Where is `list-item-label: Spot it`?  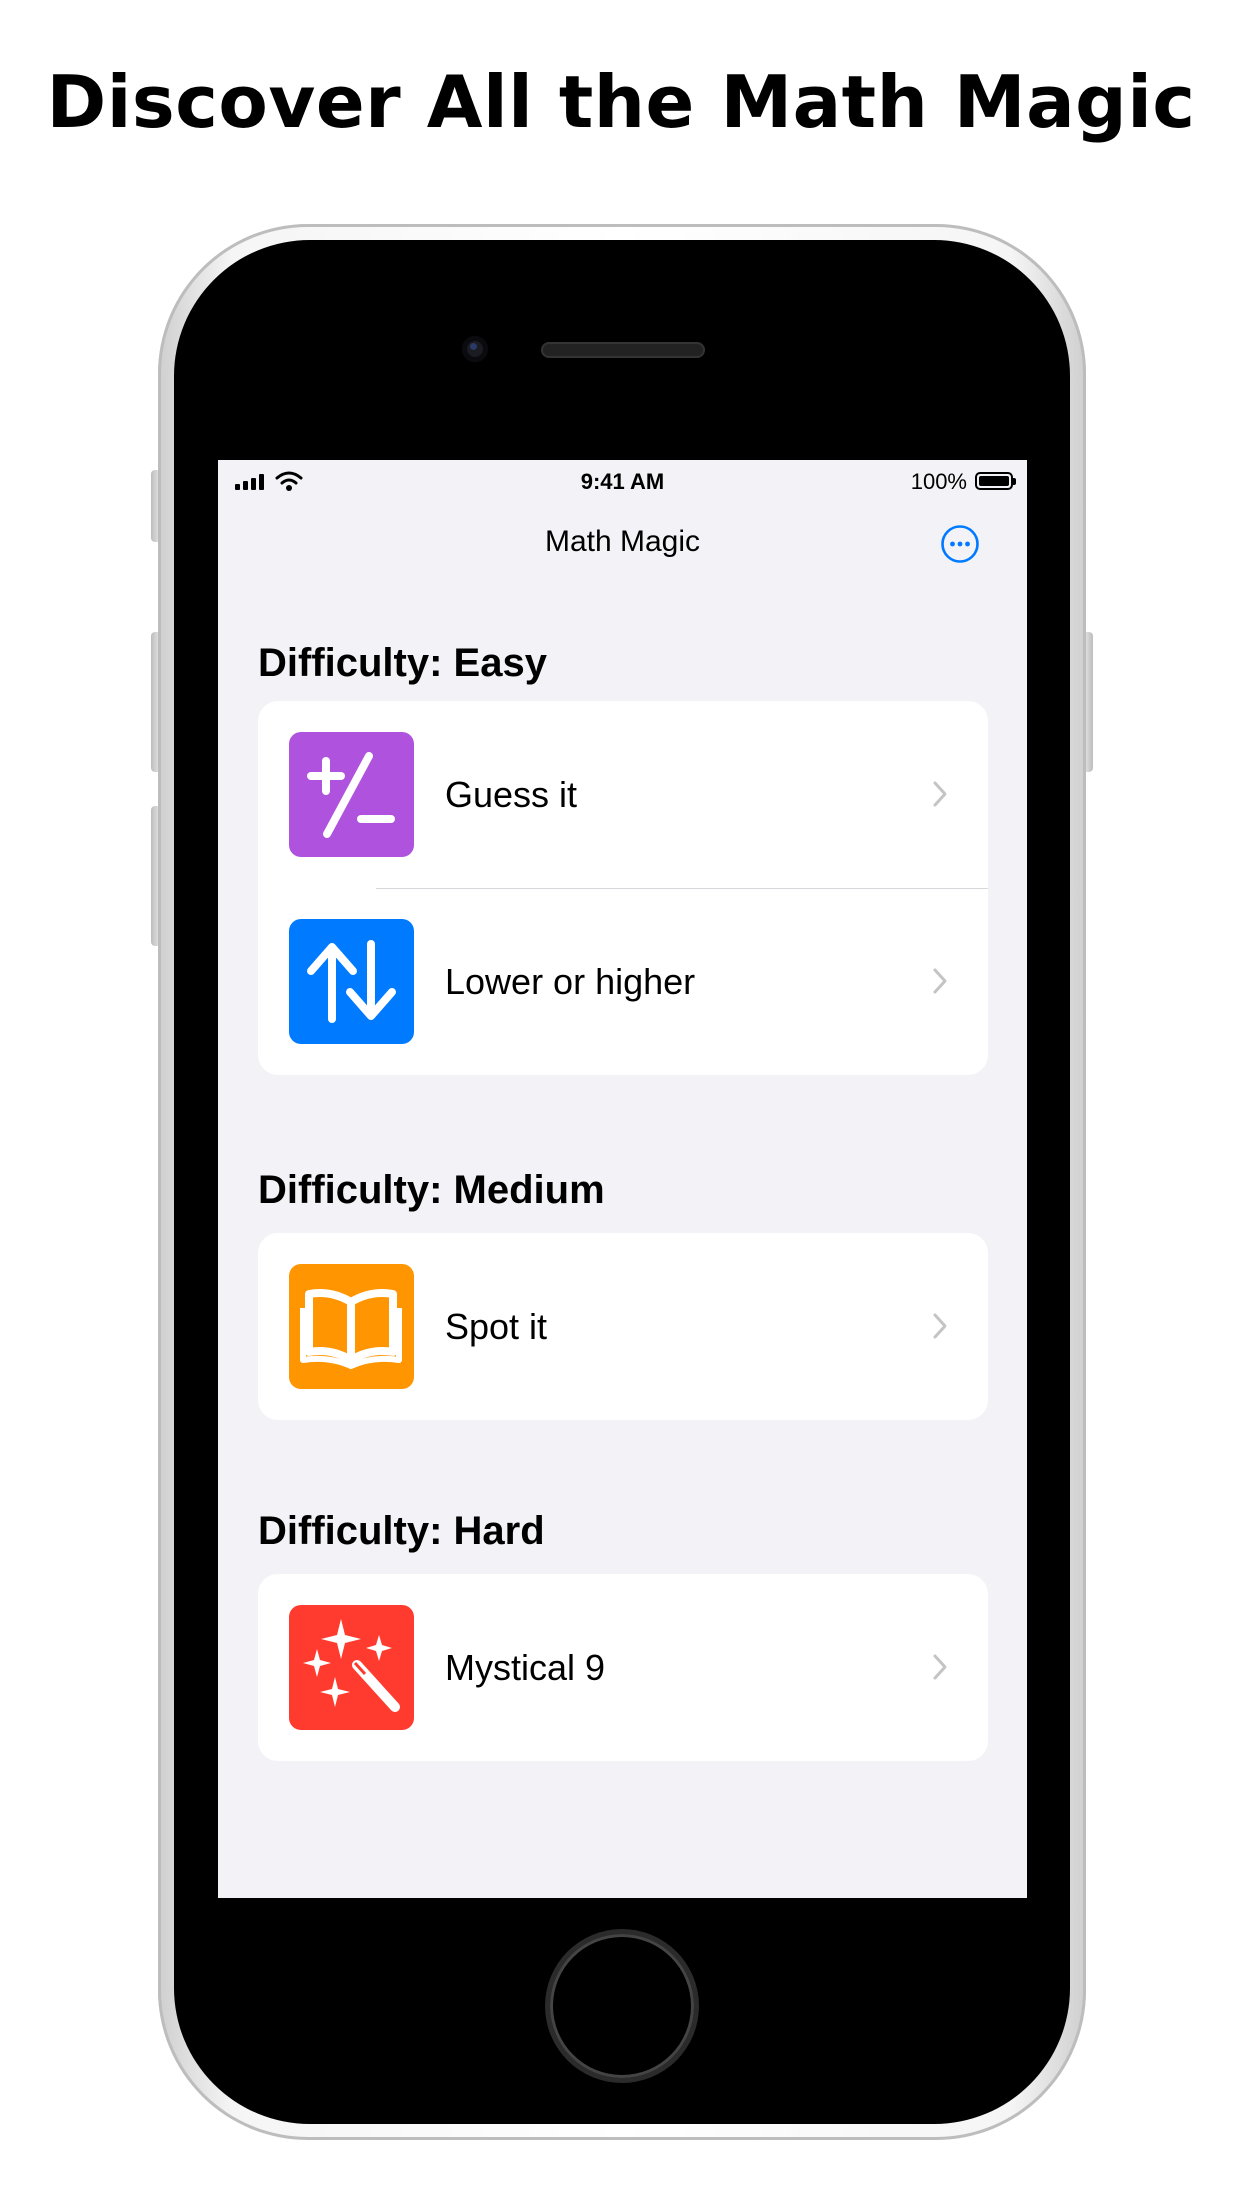 list-item-label: Spot it is located at coordinates (496, 1326).